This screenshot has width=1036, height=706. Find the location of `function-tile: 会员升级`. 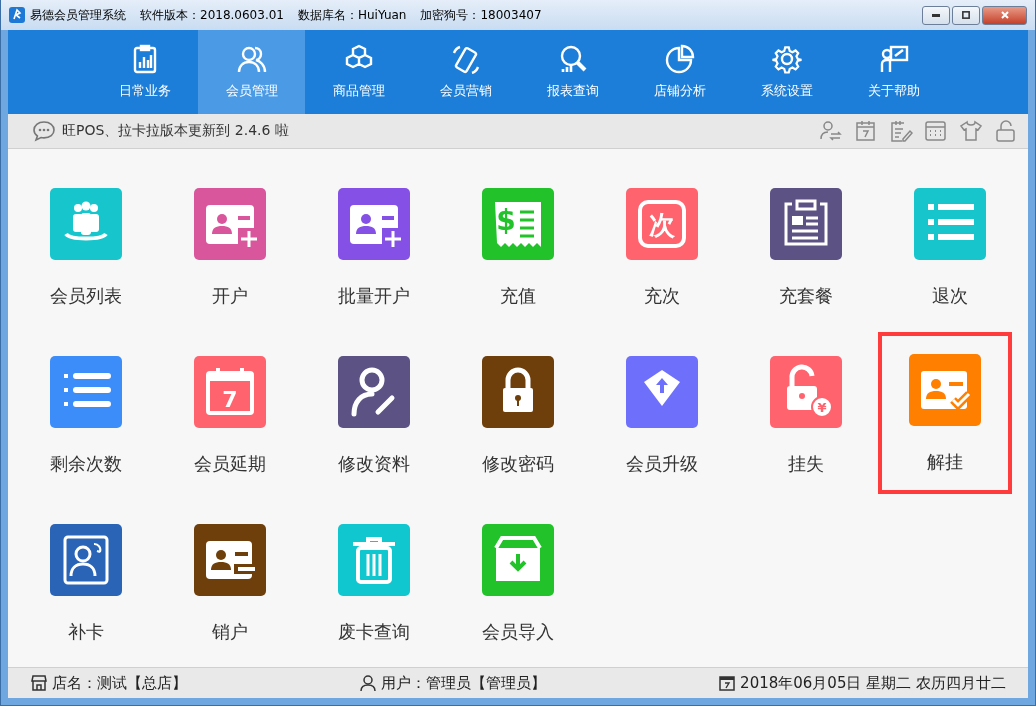

function-tile: 会员升级 is located at coordinates (662, 436).